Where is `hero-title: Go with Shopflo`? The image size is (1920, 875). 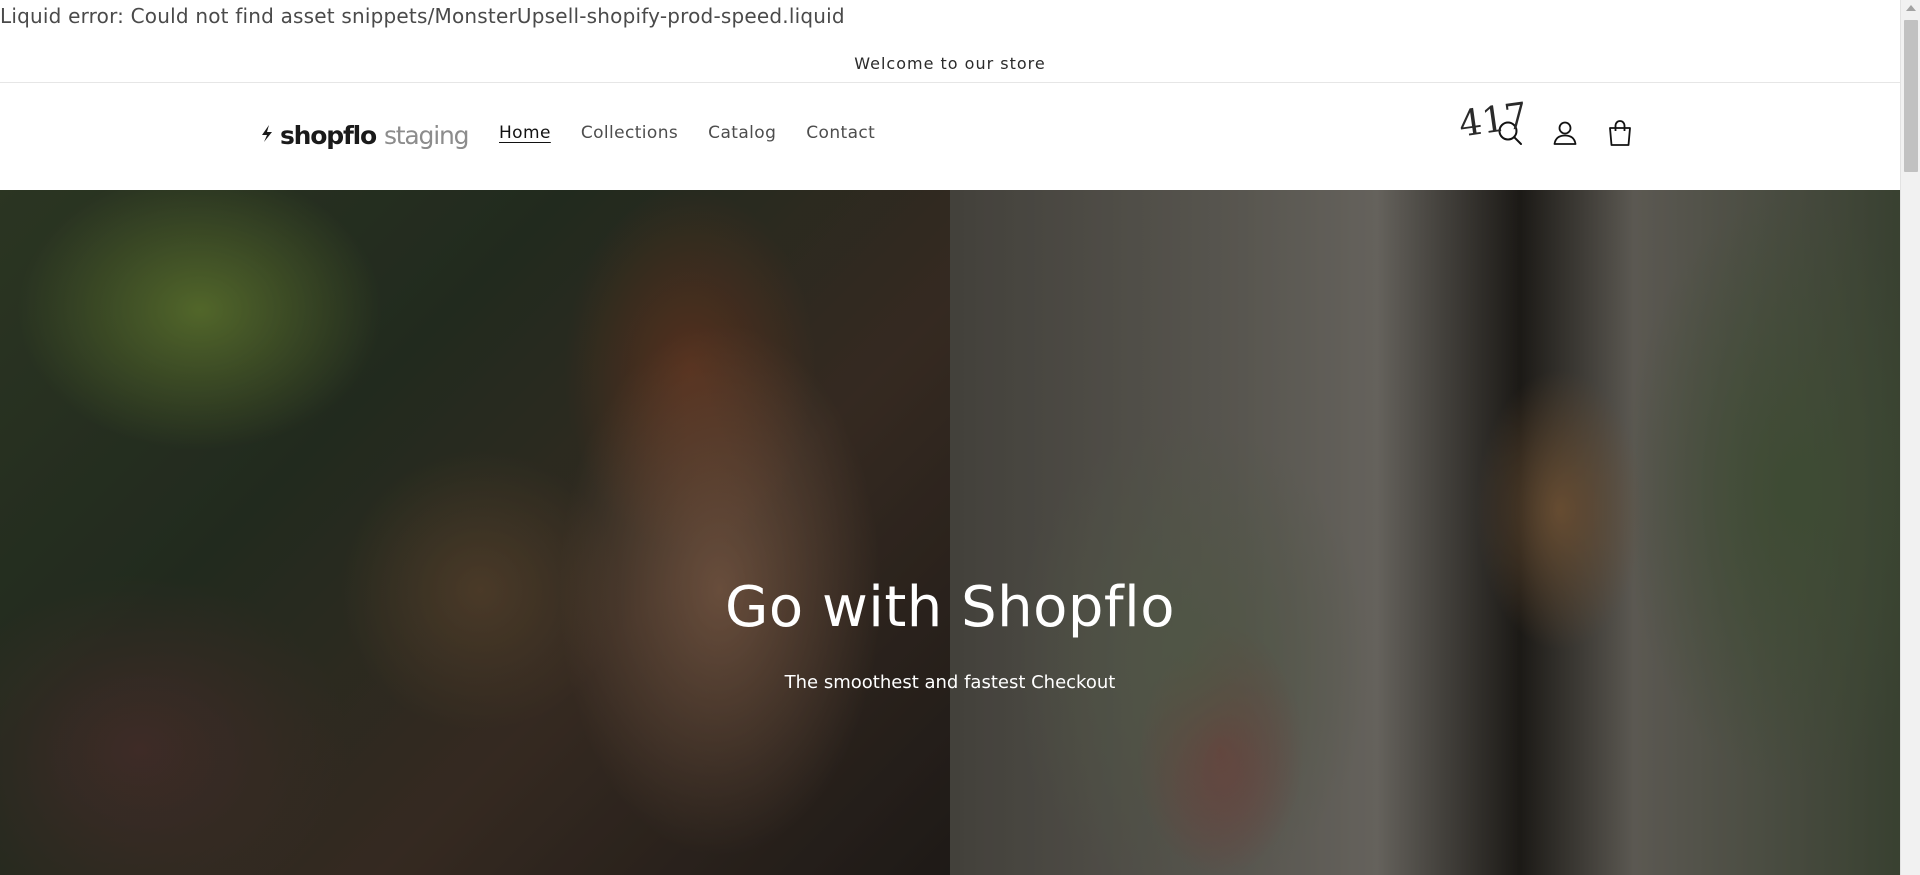
hero-title: Go with Shopflo is located at coordinates (950, 607).